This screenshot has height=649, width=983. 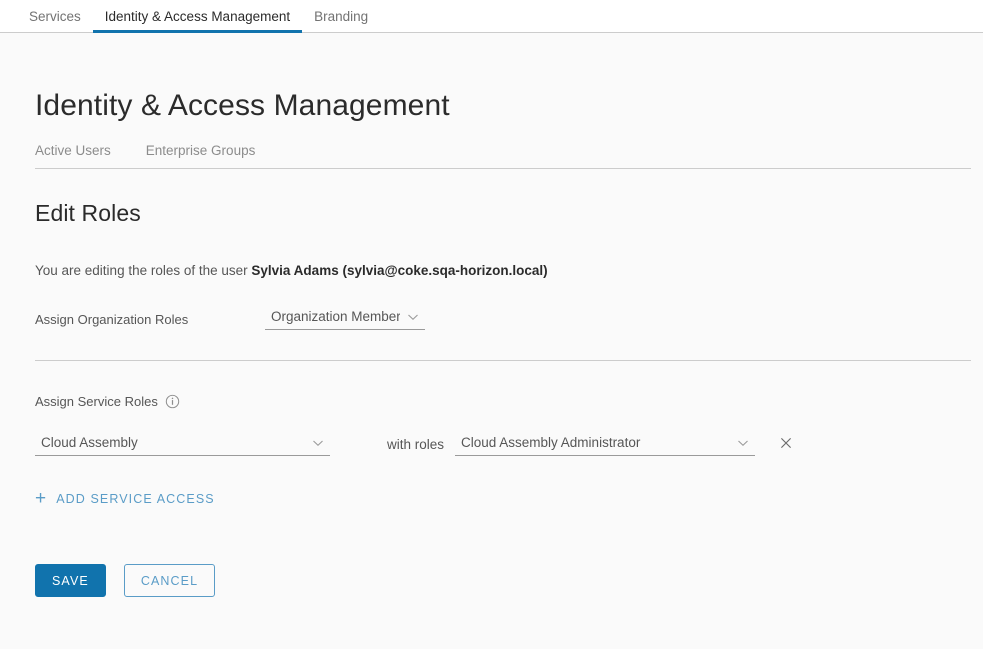 I want to click on info-circle-icon, so click(x=172, y=401).